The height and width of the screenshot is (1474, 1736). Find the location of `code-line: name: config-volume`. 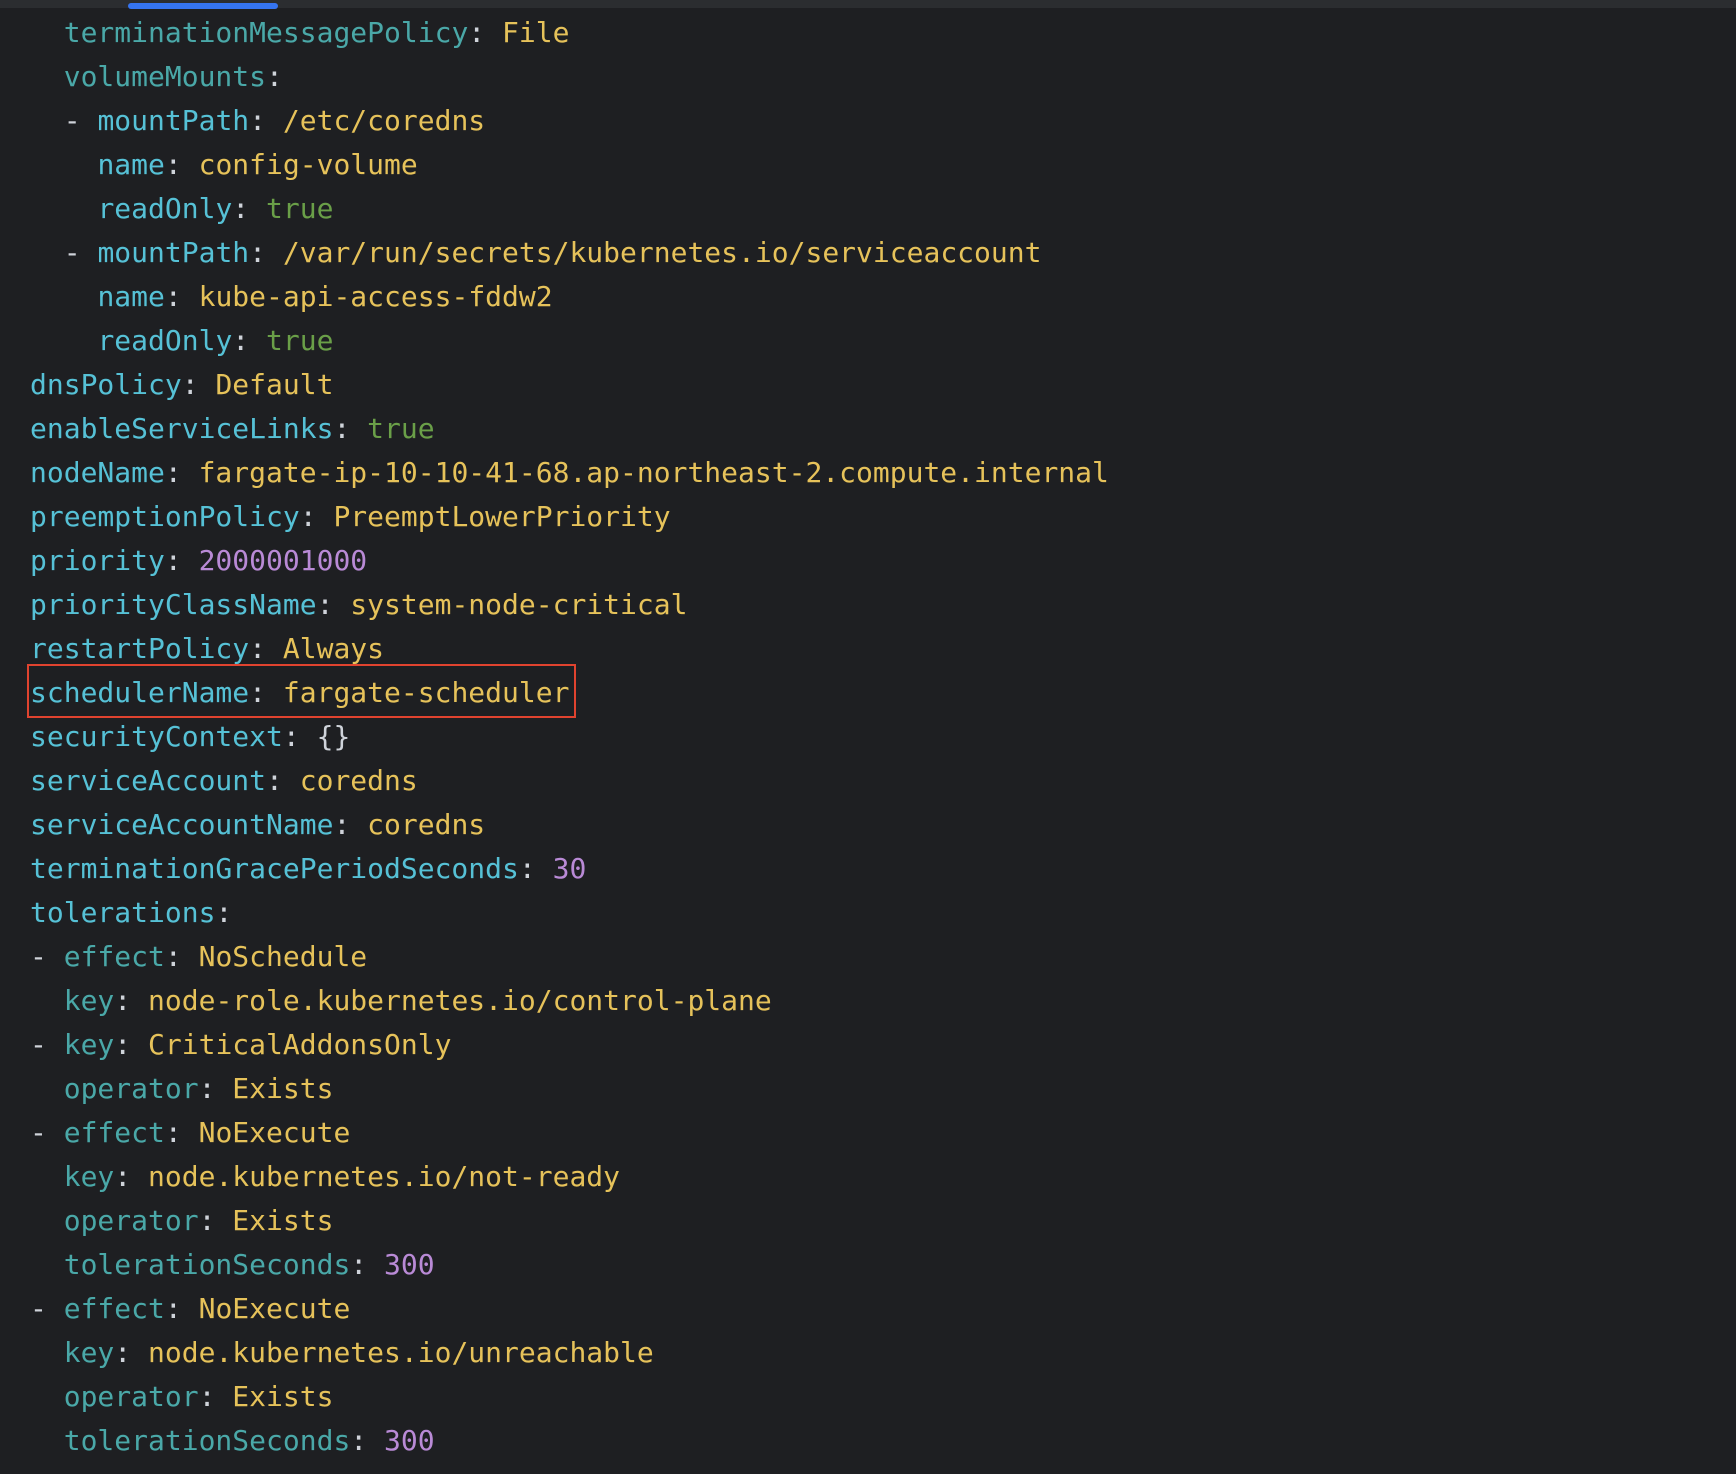

code-line: name: config-volume is located at coordinates (569, 165).